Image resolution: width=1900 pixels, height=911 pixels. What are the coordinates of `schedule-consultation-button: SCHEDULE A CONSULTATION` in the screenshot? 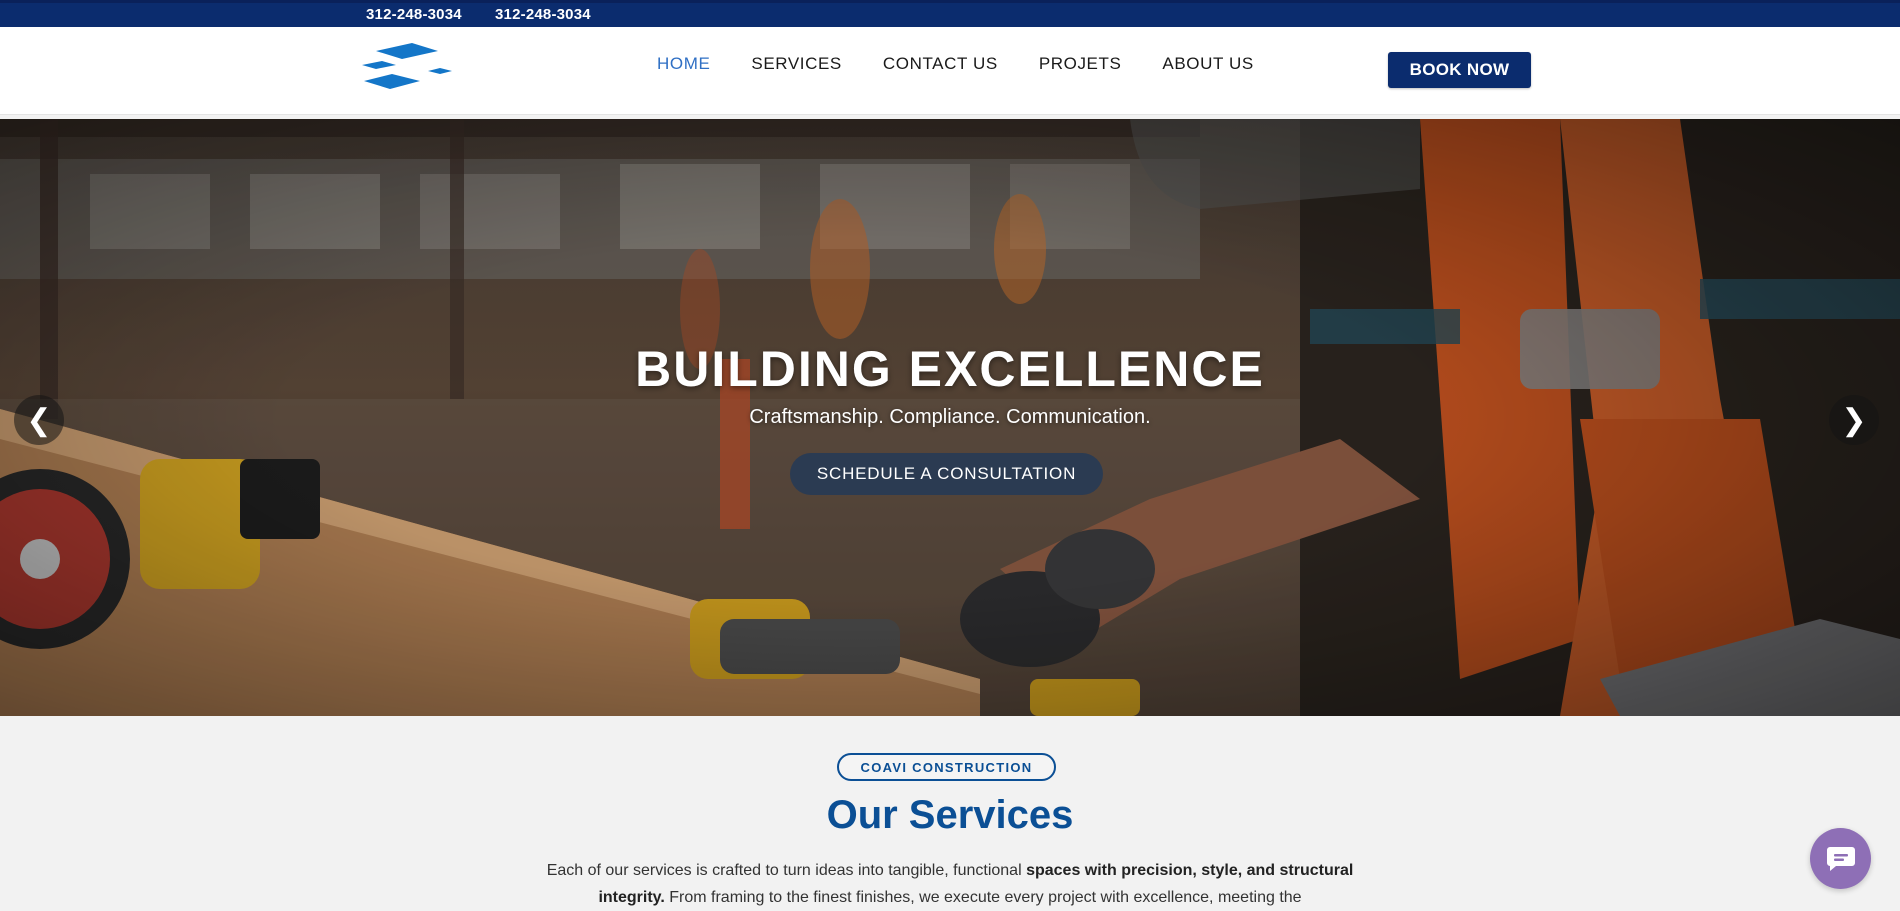 It's located at (946, 474).